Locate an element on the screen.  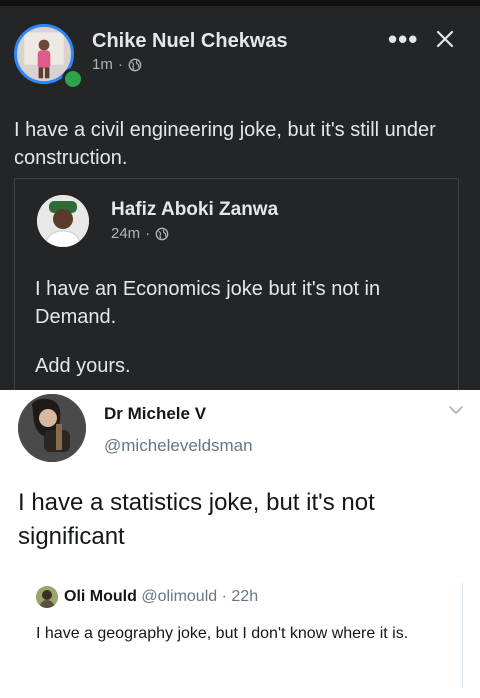
tweet-author-handle: @micheleveldsman is located at coordinates (178, 446).